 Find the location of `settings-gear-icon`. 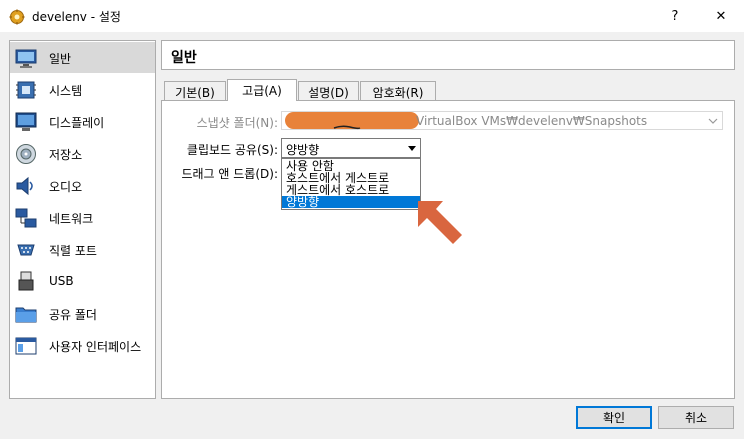

settings-gear-icon is located at coordinates (17, 17).